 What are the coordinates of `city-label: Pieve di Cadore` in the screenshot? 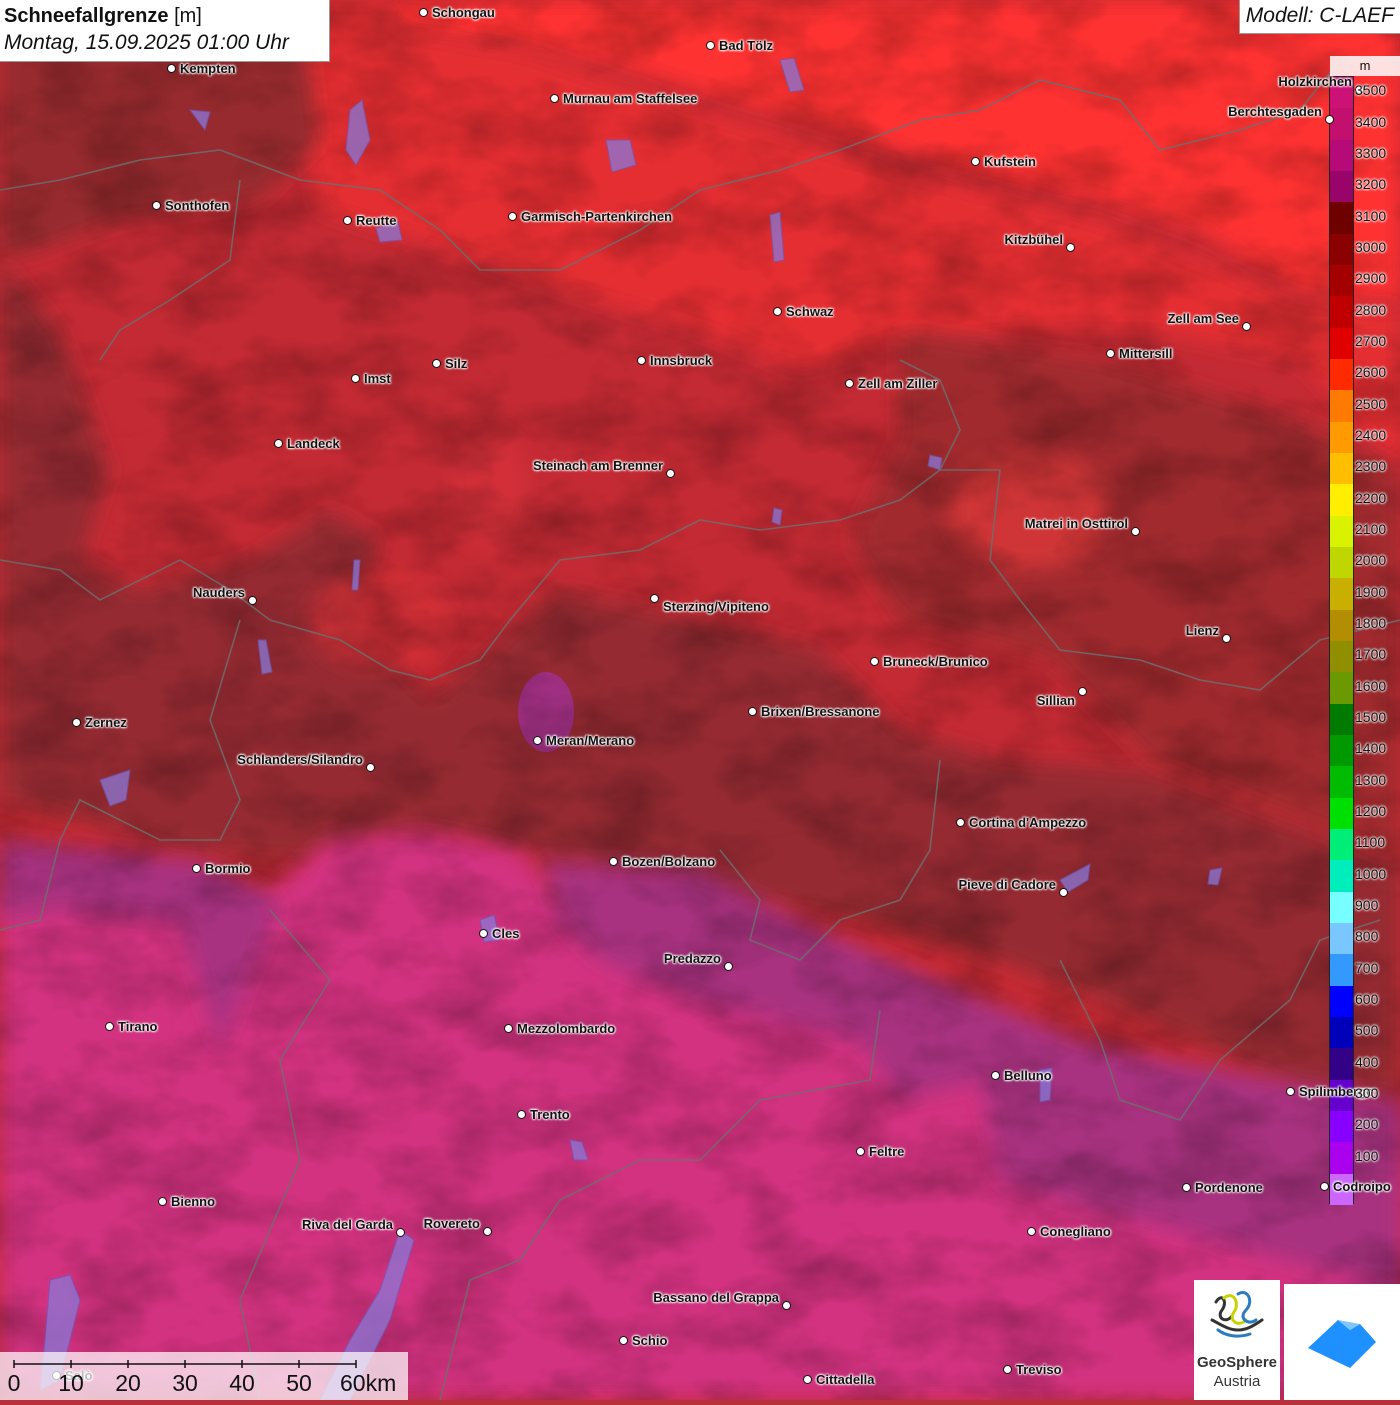 It's located at (1007, 884).